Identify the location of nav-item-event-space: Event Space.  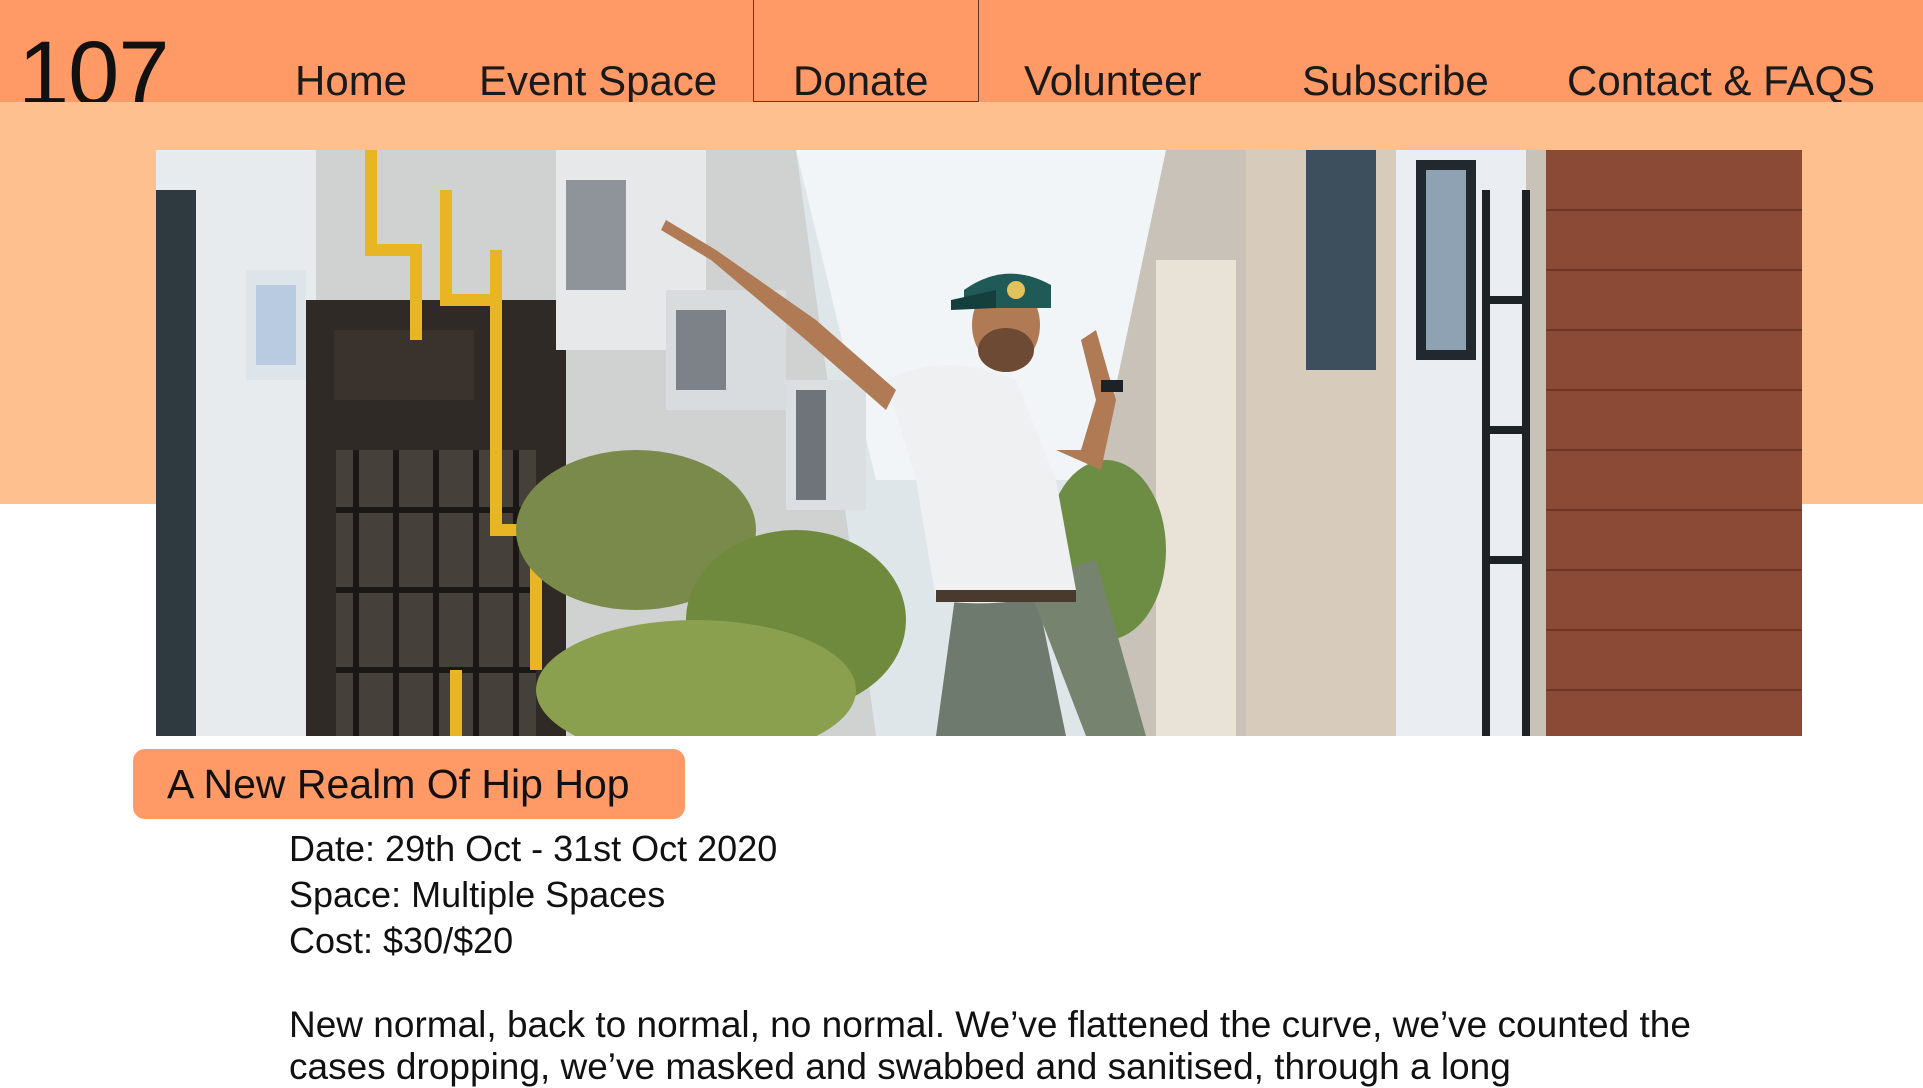
(598, 81).